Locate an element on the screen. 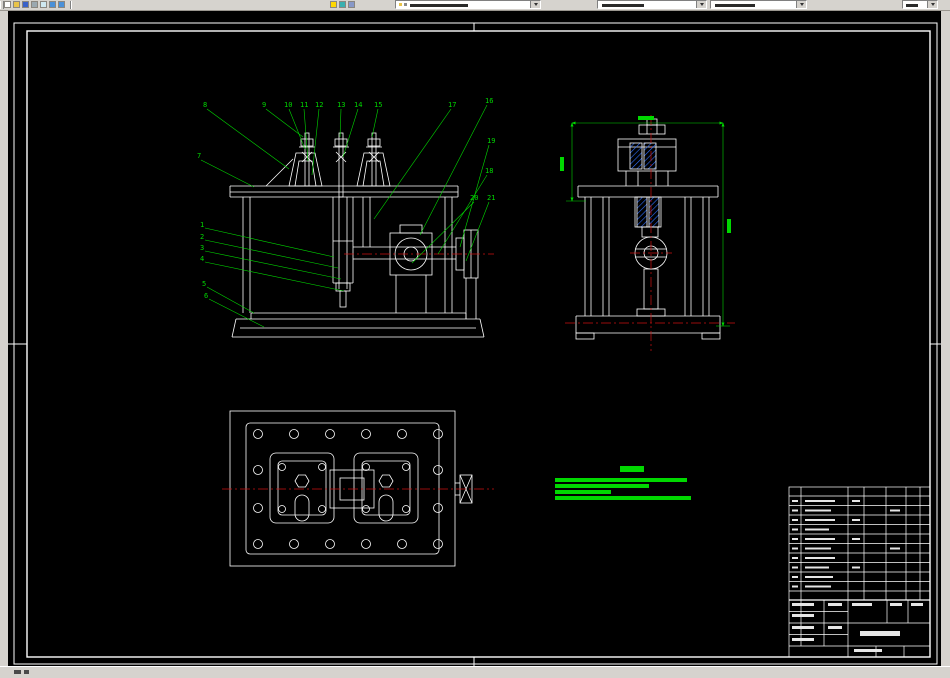 Image resolution: width=950 pixels, height=678 pixels. linetype-combo is located at coordinates (758, 4).